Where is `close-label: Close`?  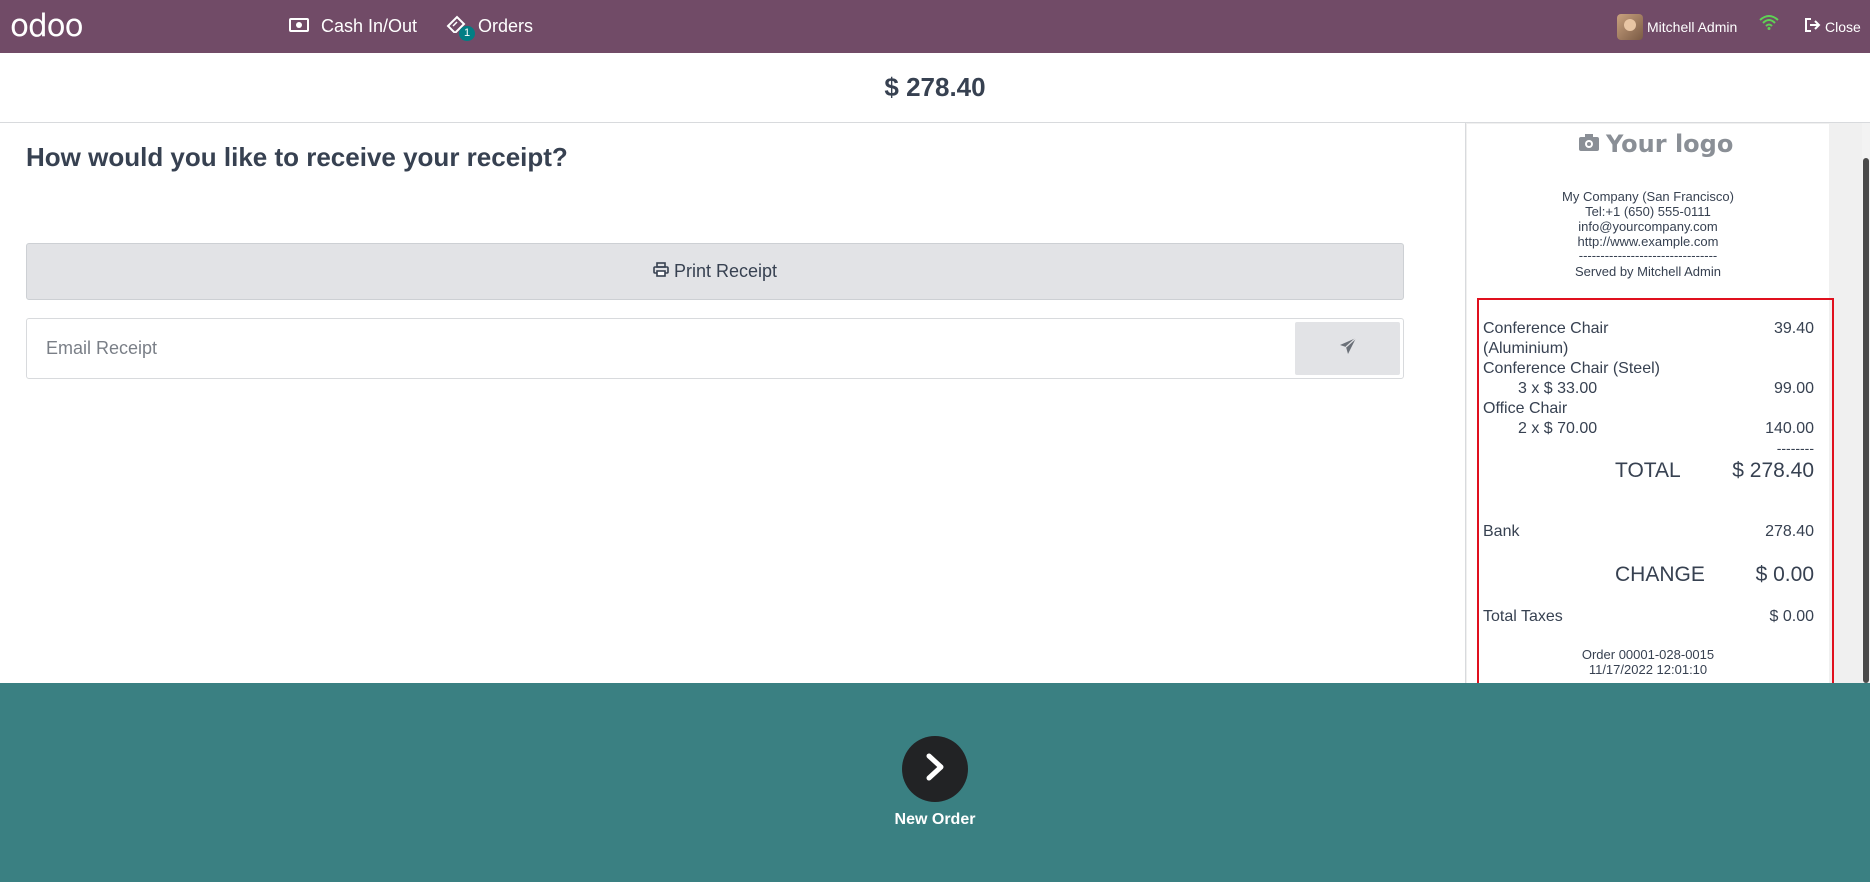 close-label: Close is located at coordinates (1843, 26).